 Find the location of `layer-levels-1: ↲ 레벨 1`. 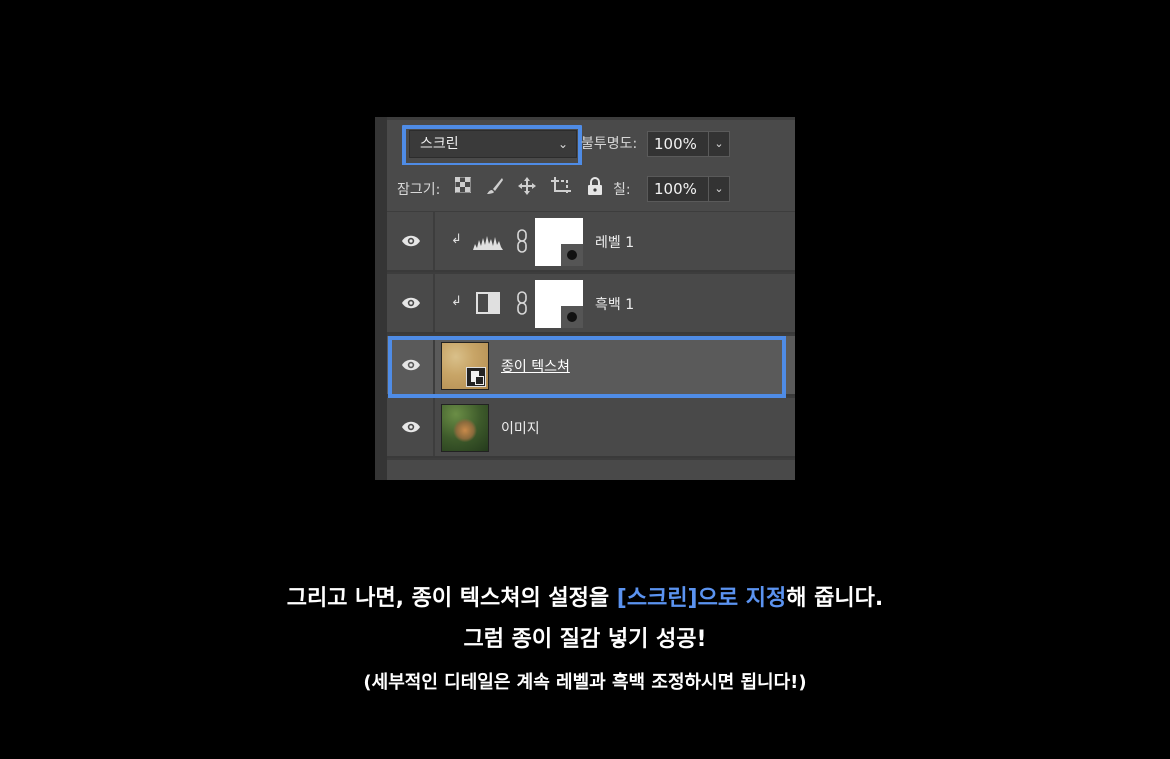

layer-levels-1: ↲ 레벨 1 is located at coordinates (591, 242).